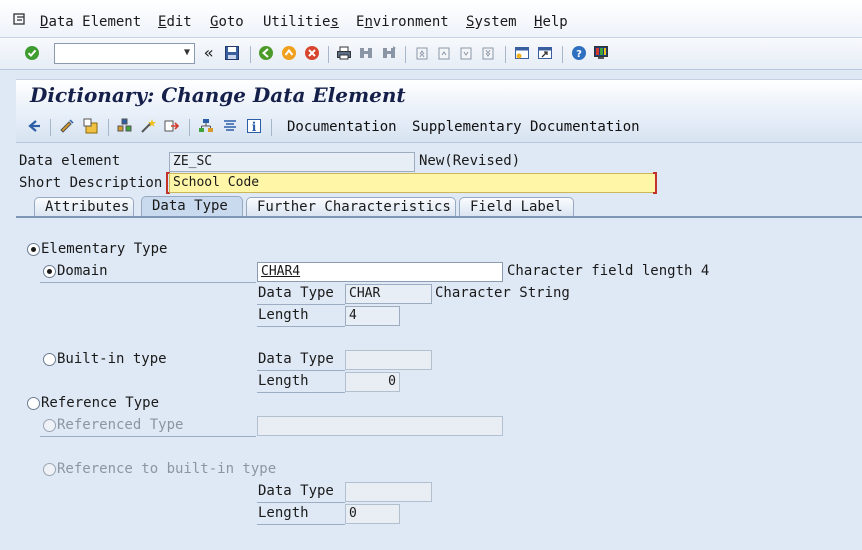 The image size is (862, 550). I want to click on short-description-label: Short Description, so click(91, 183).